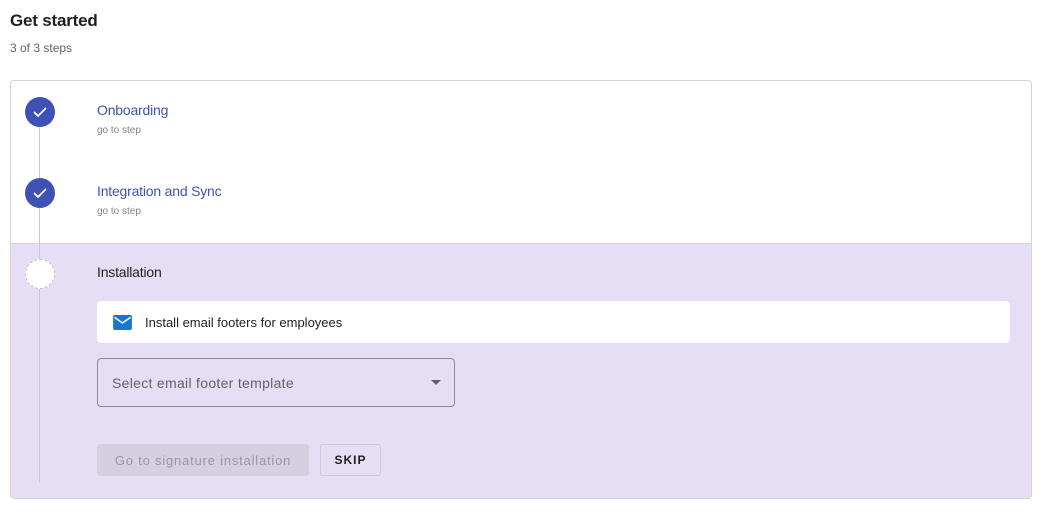 The height and width of the screenshot is (512, 1044). Describe the element at coordinates (119, 130) in the screenshot. I see `step-1-go-to-step-link: go to step` at that location.